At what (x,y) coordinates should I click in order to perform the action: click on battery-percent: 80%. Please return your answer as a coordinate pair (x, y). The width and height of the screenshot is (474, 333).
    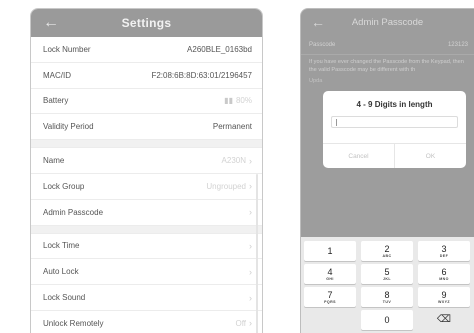
    Looking at the image, I should click on (243, 101).